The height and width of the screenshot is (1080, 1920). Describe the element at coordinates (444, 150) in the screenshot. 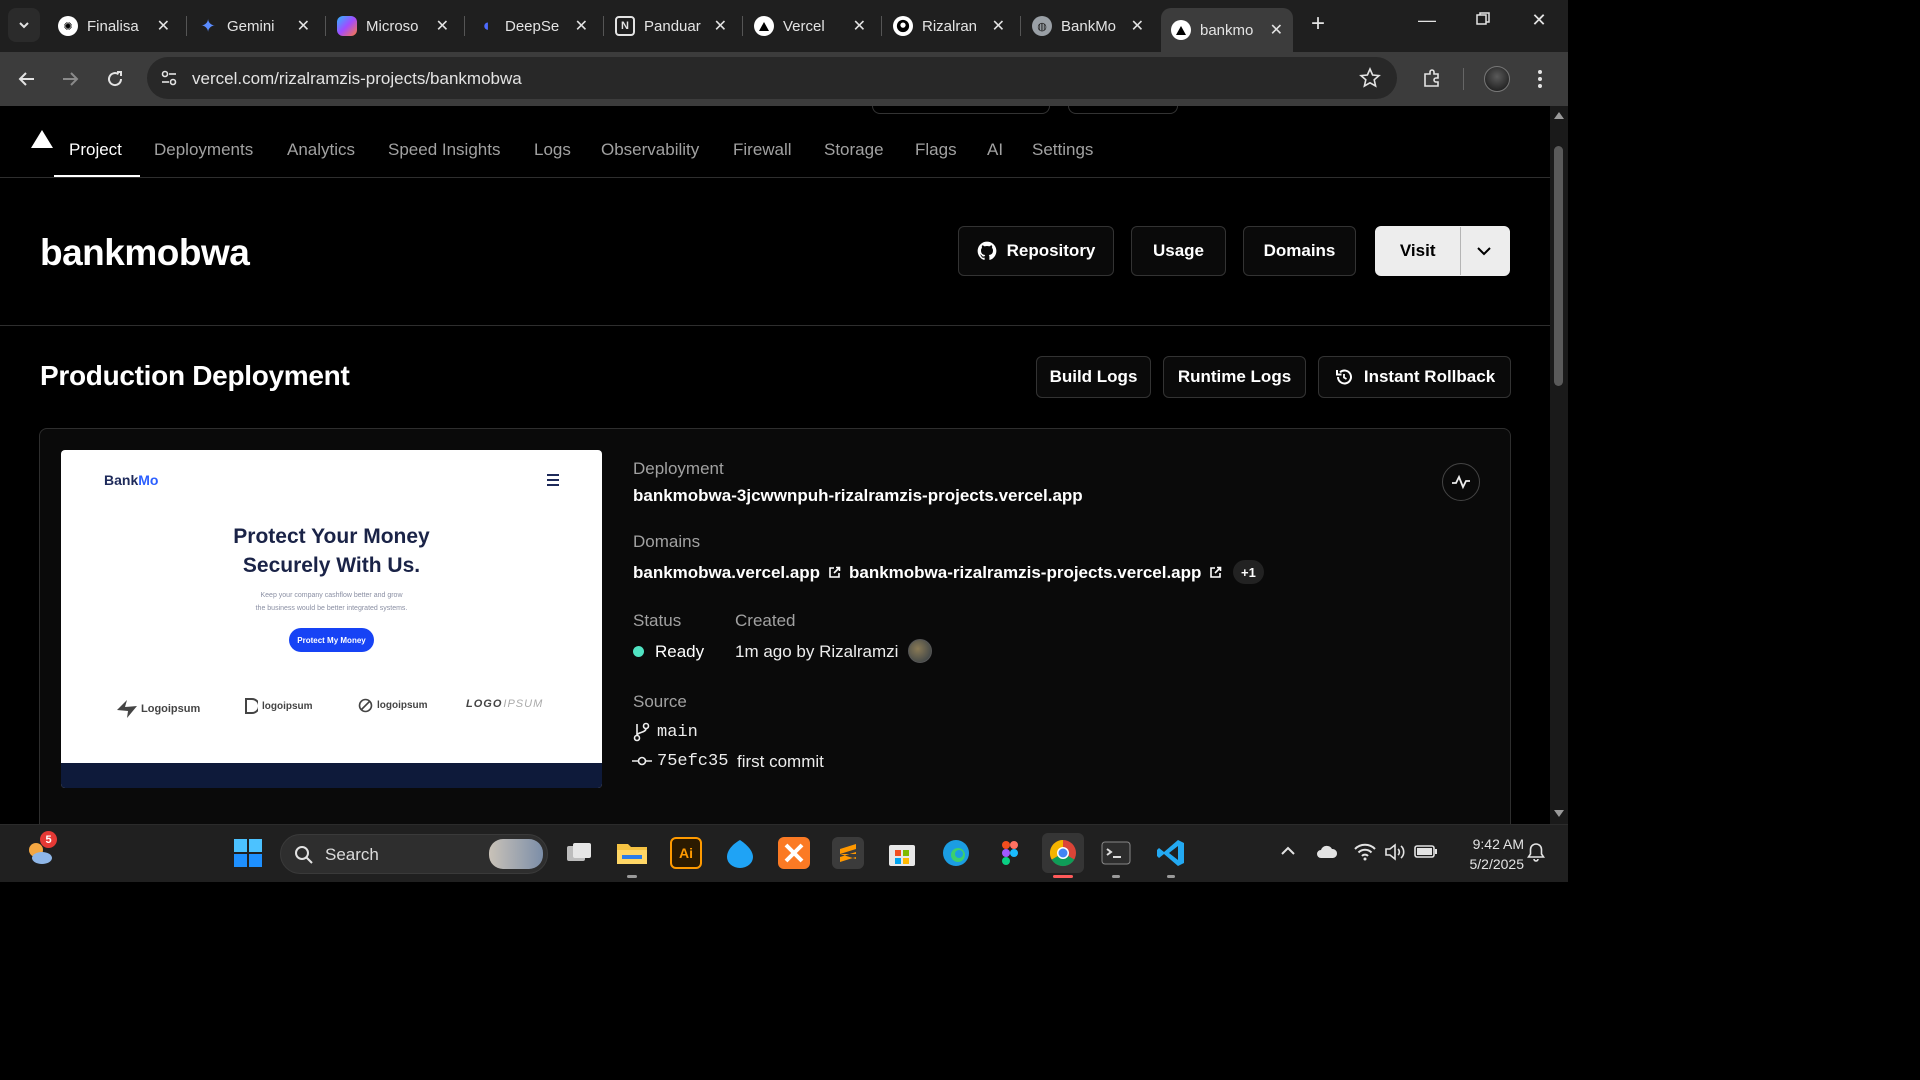

I see `nav-speed-insights: Speed Insights` at that location.